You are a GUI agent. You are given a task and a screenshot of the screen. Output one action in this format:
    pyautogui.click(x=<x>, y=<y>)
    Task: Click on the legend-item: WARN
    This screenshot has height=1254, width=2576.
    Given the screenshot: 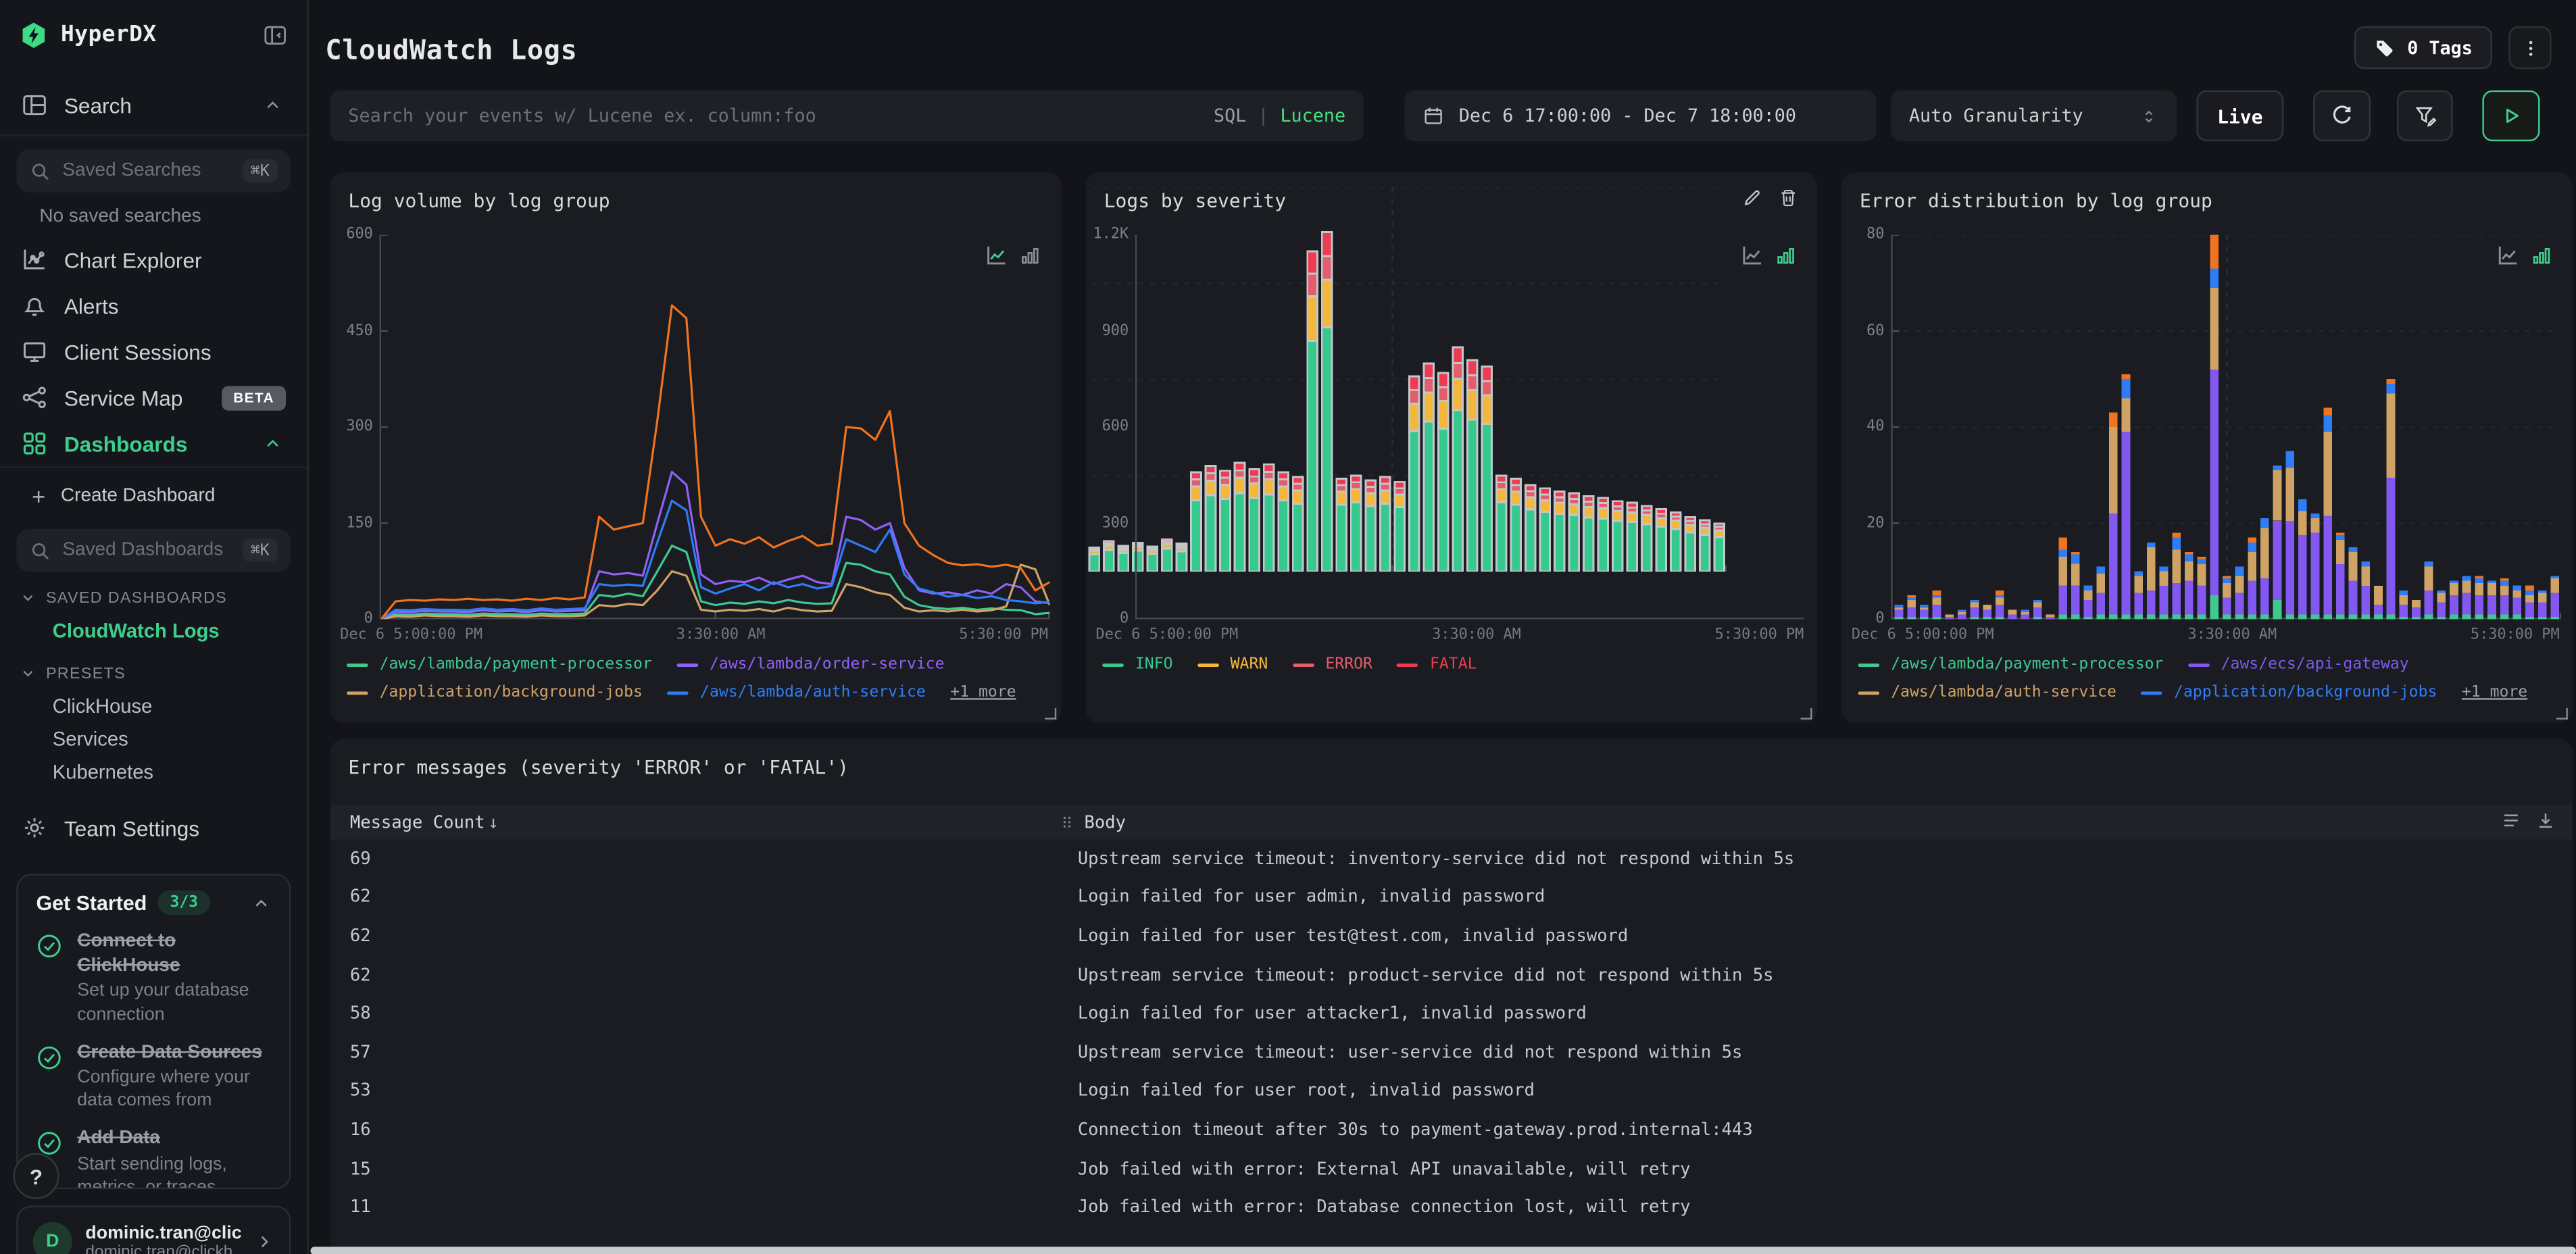 What is the action you would take?
    pyautogui.click(x=1232, y=665)
    